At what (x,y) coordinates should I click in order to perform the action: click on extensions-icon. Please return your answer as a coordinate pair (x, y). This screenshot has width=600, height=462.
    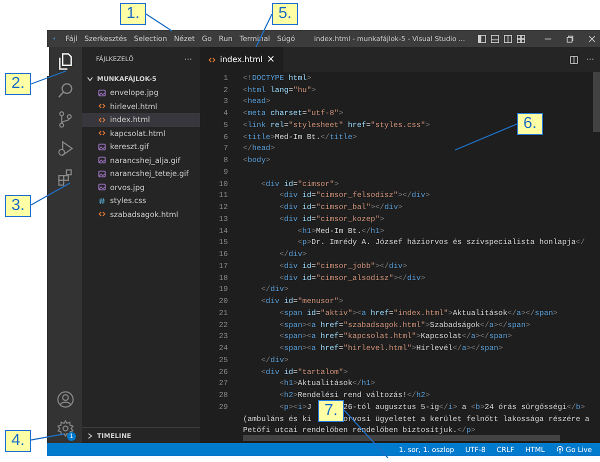
    Looking at the image, I should click on (65, 177).